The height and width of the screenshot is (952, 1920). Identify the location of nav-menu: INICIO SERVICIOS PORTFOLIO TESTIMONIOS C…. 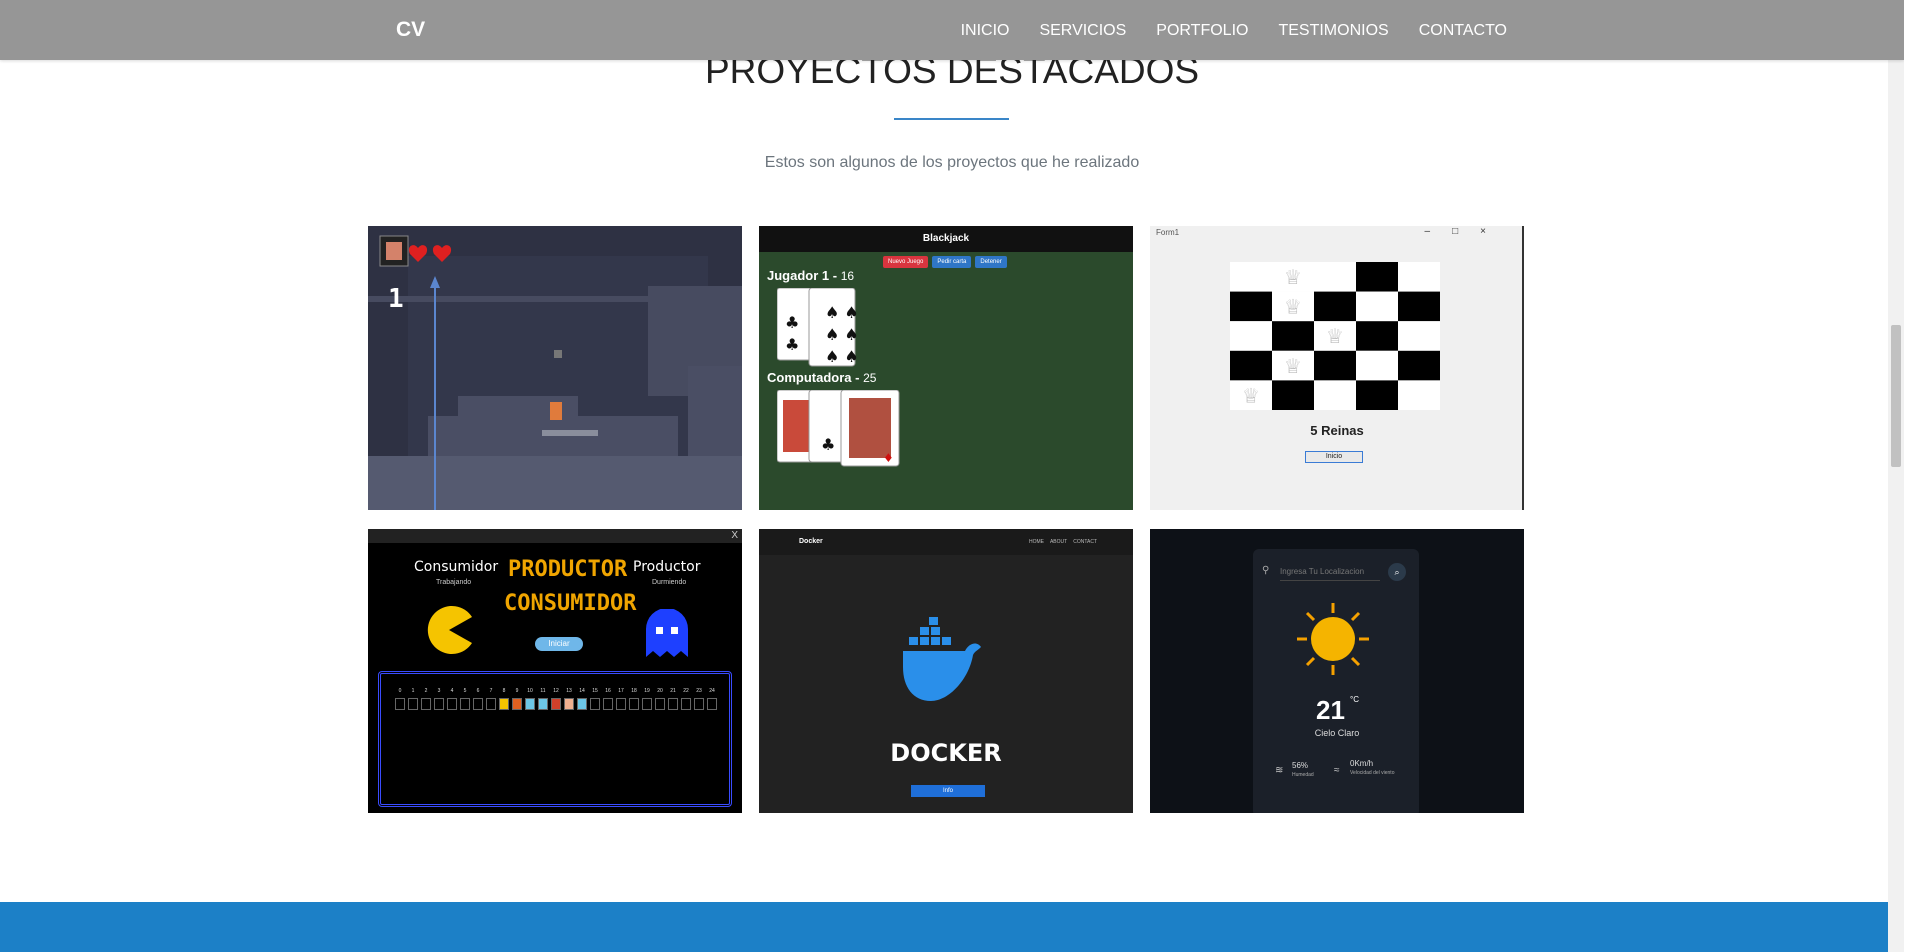
(1234, 31).